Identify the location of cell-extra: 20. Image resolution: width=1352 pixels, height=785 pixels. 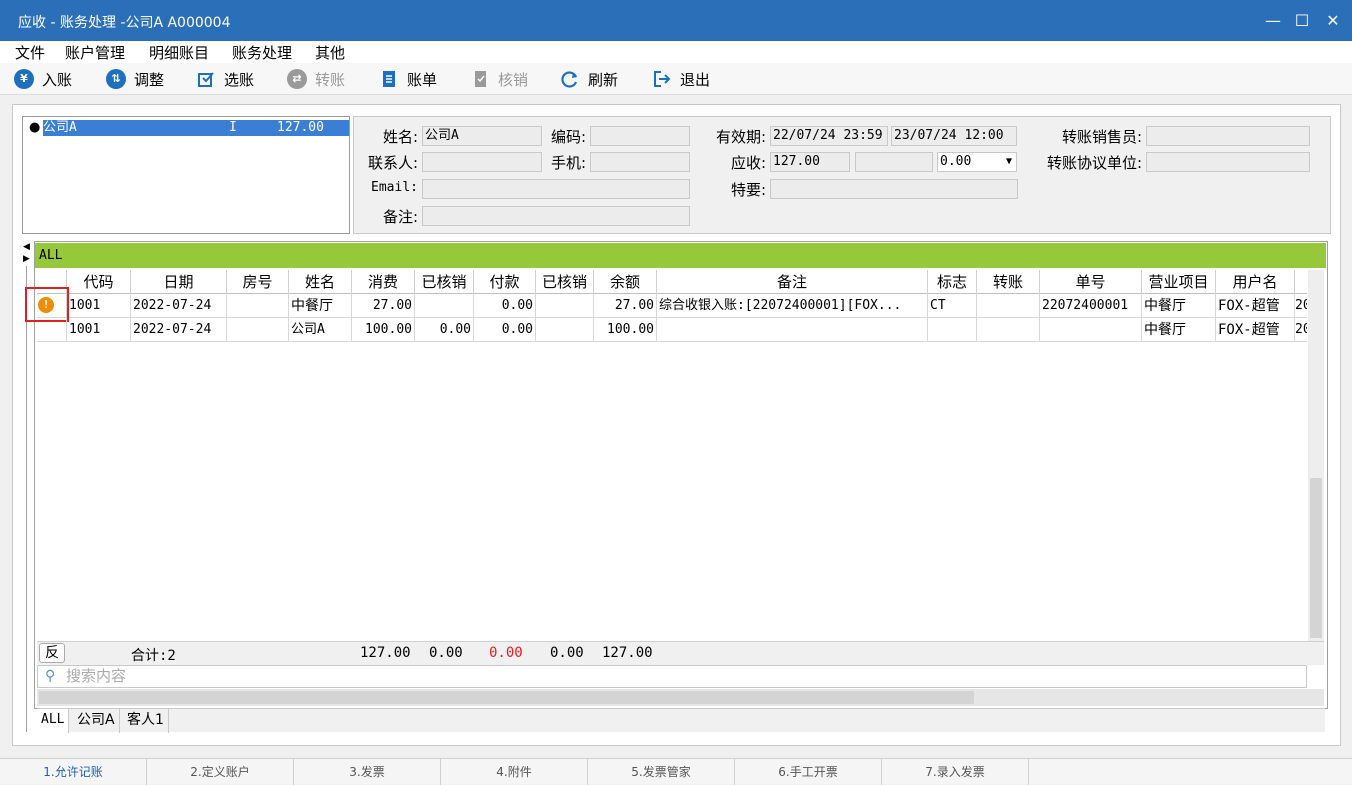
(1301, 329).